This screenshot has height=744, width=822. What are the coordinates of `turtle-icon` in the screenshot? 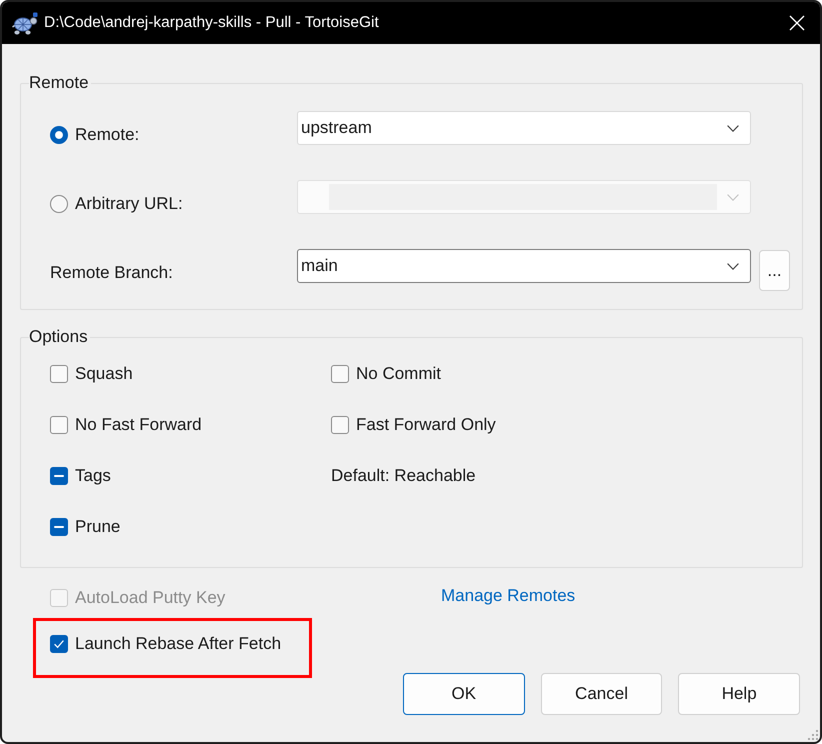 It's located at (25, 23).